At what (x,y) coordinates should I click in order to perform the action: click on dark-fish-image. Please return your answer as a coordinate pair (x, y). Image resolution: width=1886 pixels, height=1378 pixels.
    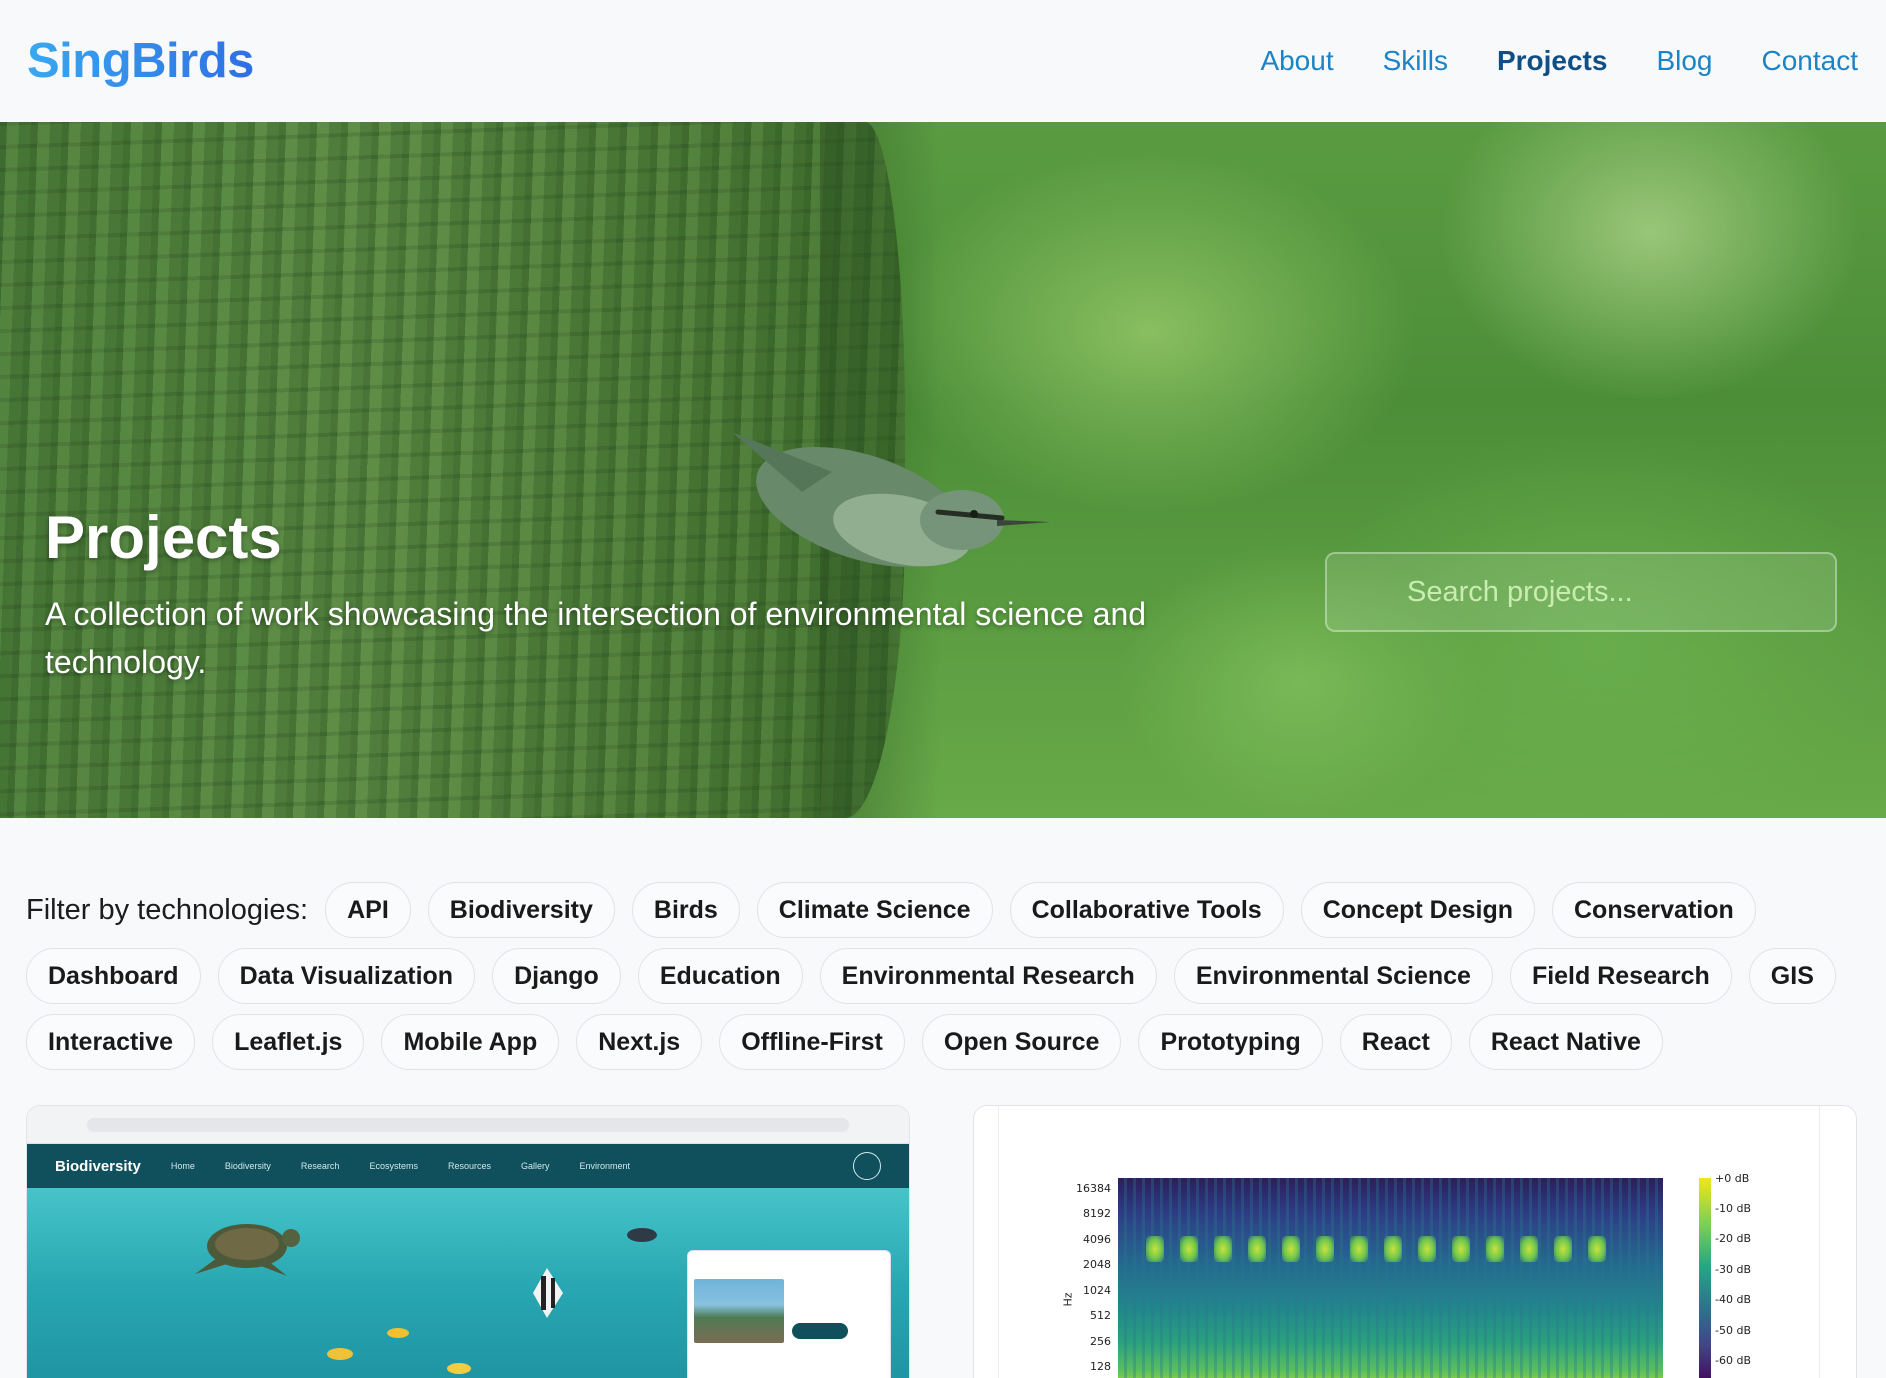
    Looking at the image, I should click on (642, 1235).